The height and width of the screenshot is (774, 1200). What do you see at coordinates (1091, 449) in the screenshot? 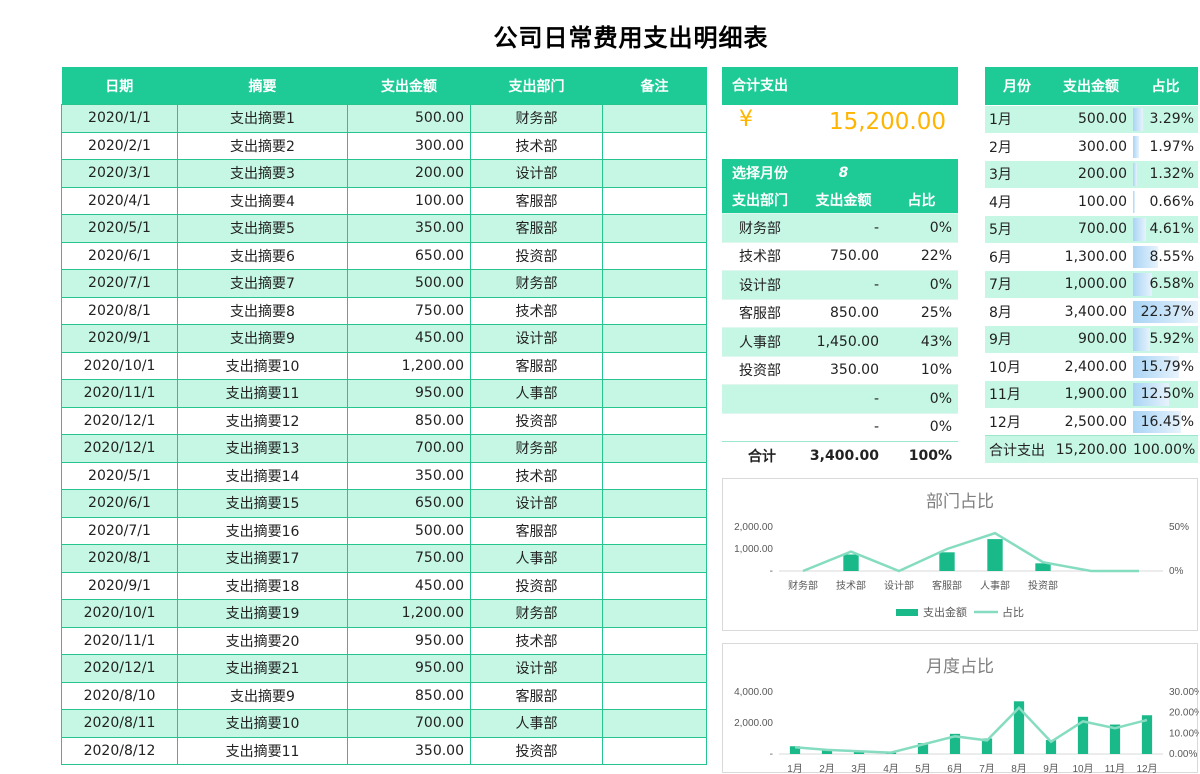
I see `monthly-total-amount: 15,200.00` at bounding box center [1091, 449].